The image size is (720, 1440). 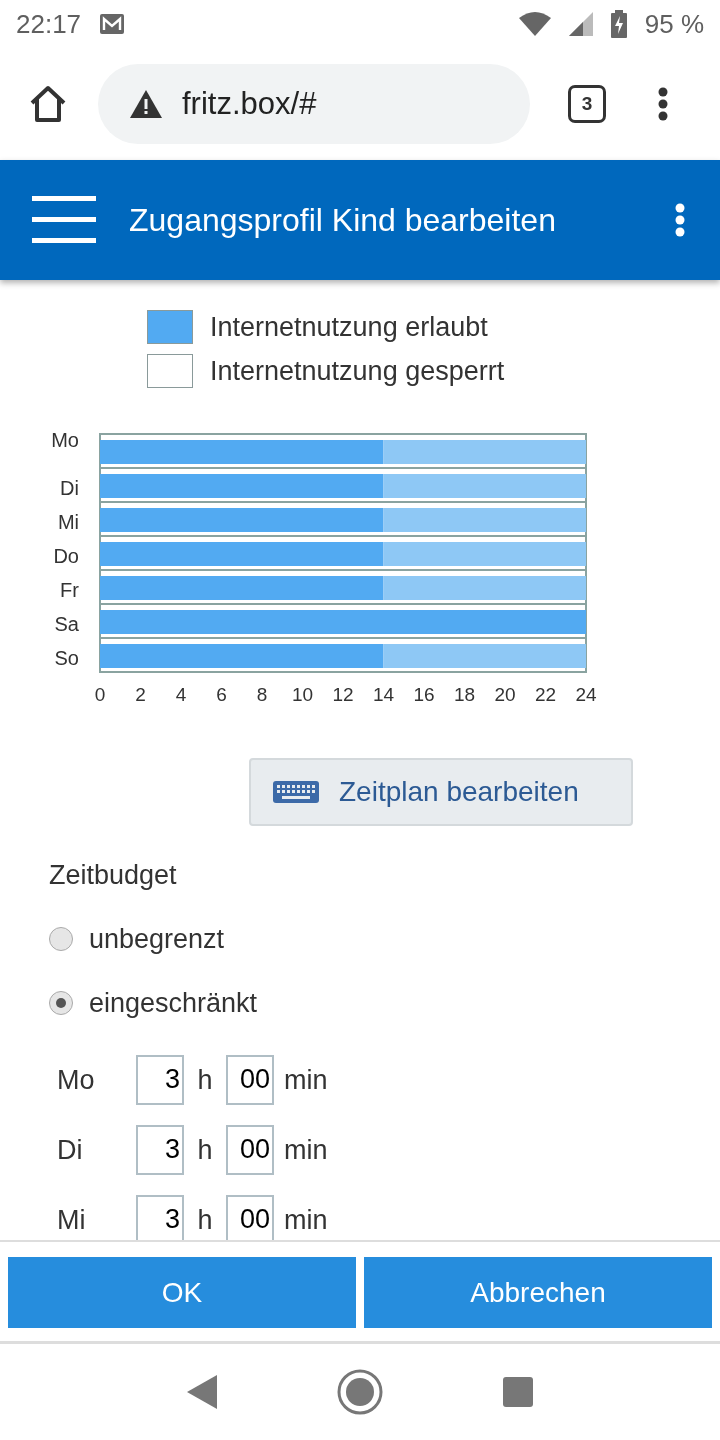 What do you see at coordinates (296, 792) in the screenshot?
I see `keyboard-icon` at bounding box center [296, 792].